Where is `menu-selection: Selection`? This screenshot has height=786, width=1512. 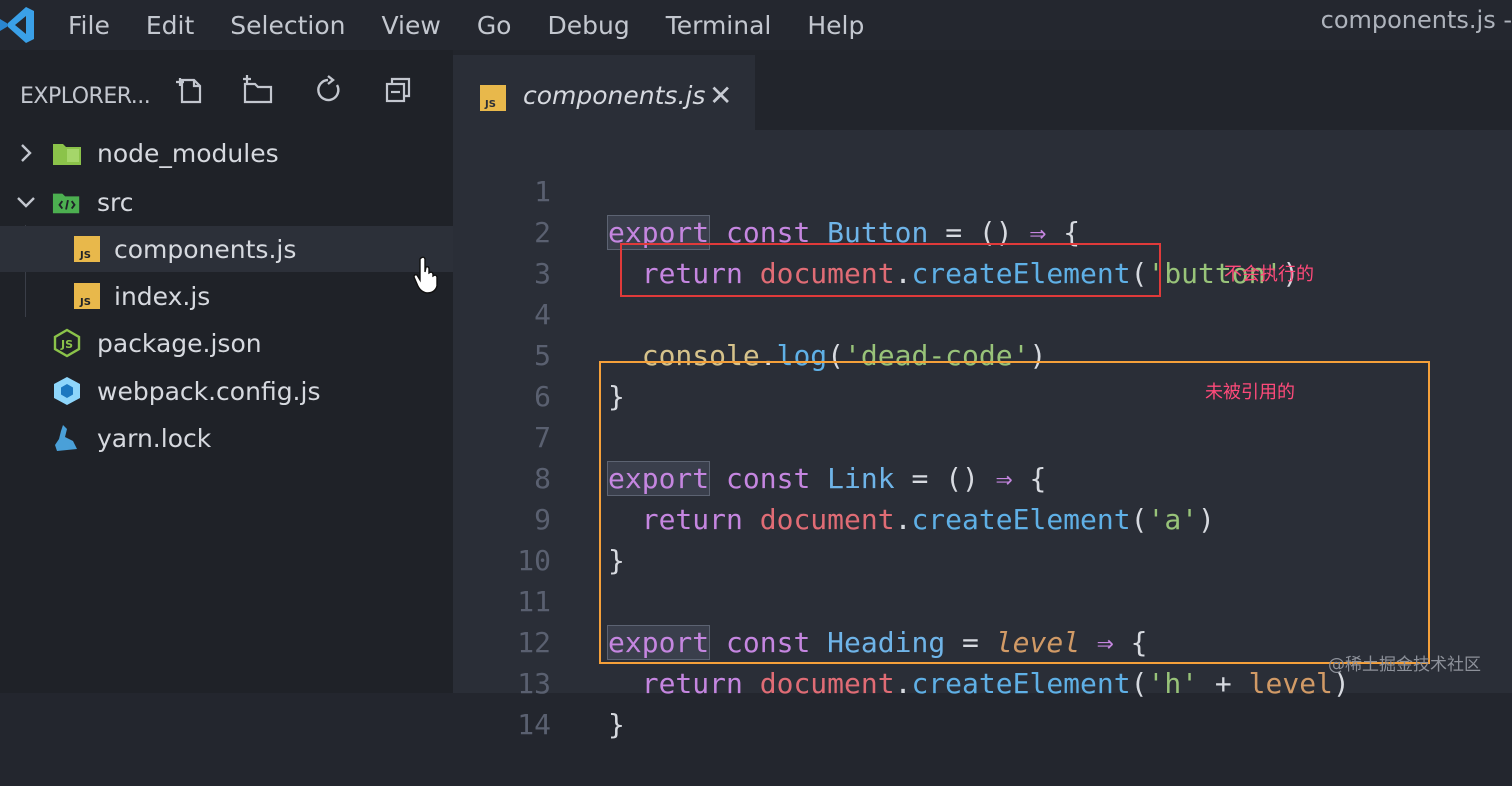 menu-selection: Selection is located at coordinates (287, 25).